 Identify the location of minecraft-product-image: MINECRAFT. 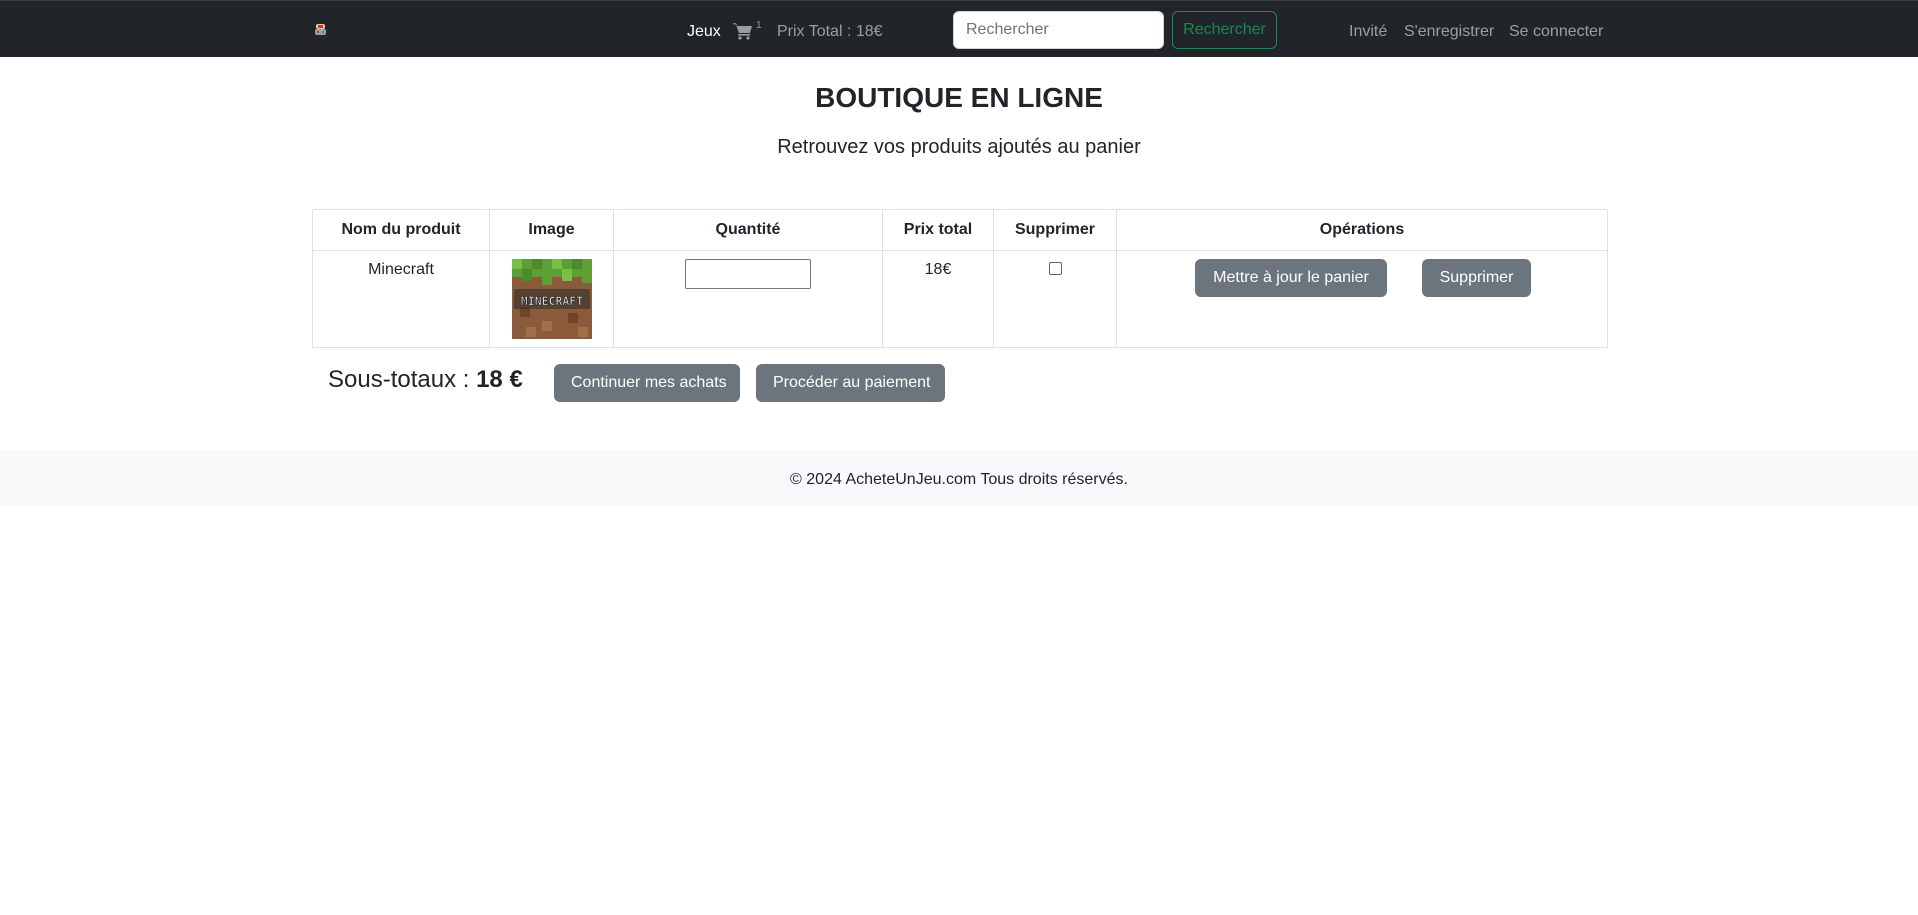
(551, 299).